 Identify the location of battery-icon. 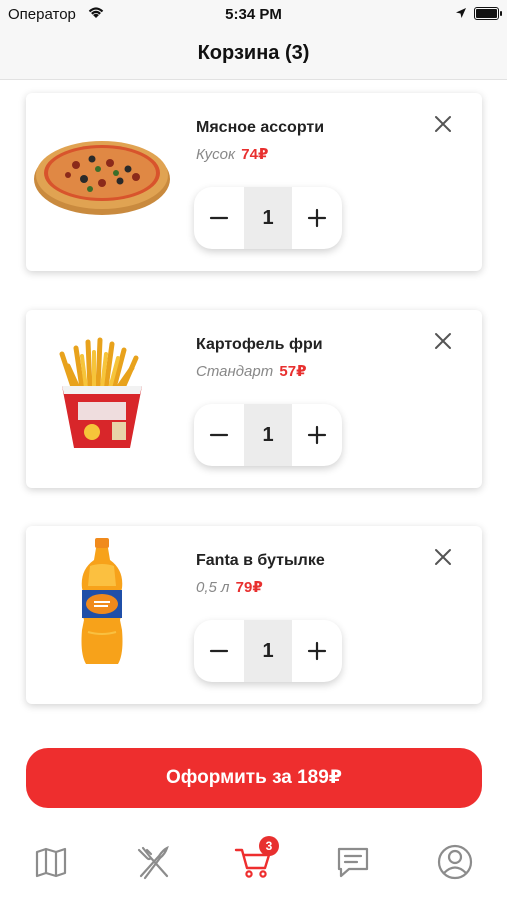
(488, 13).